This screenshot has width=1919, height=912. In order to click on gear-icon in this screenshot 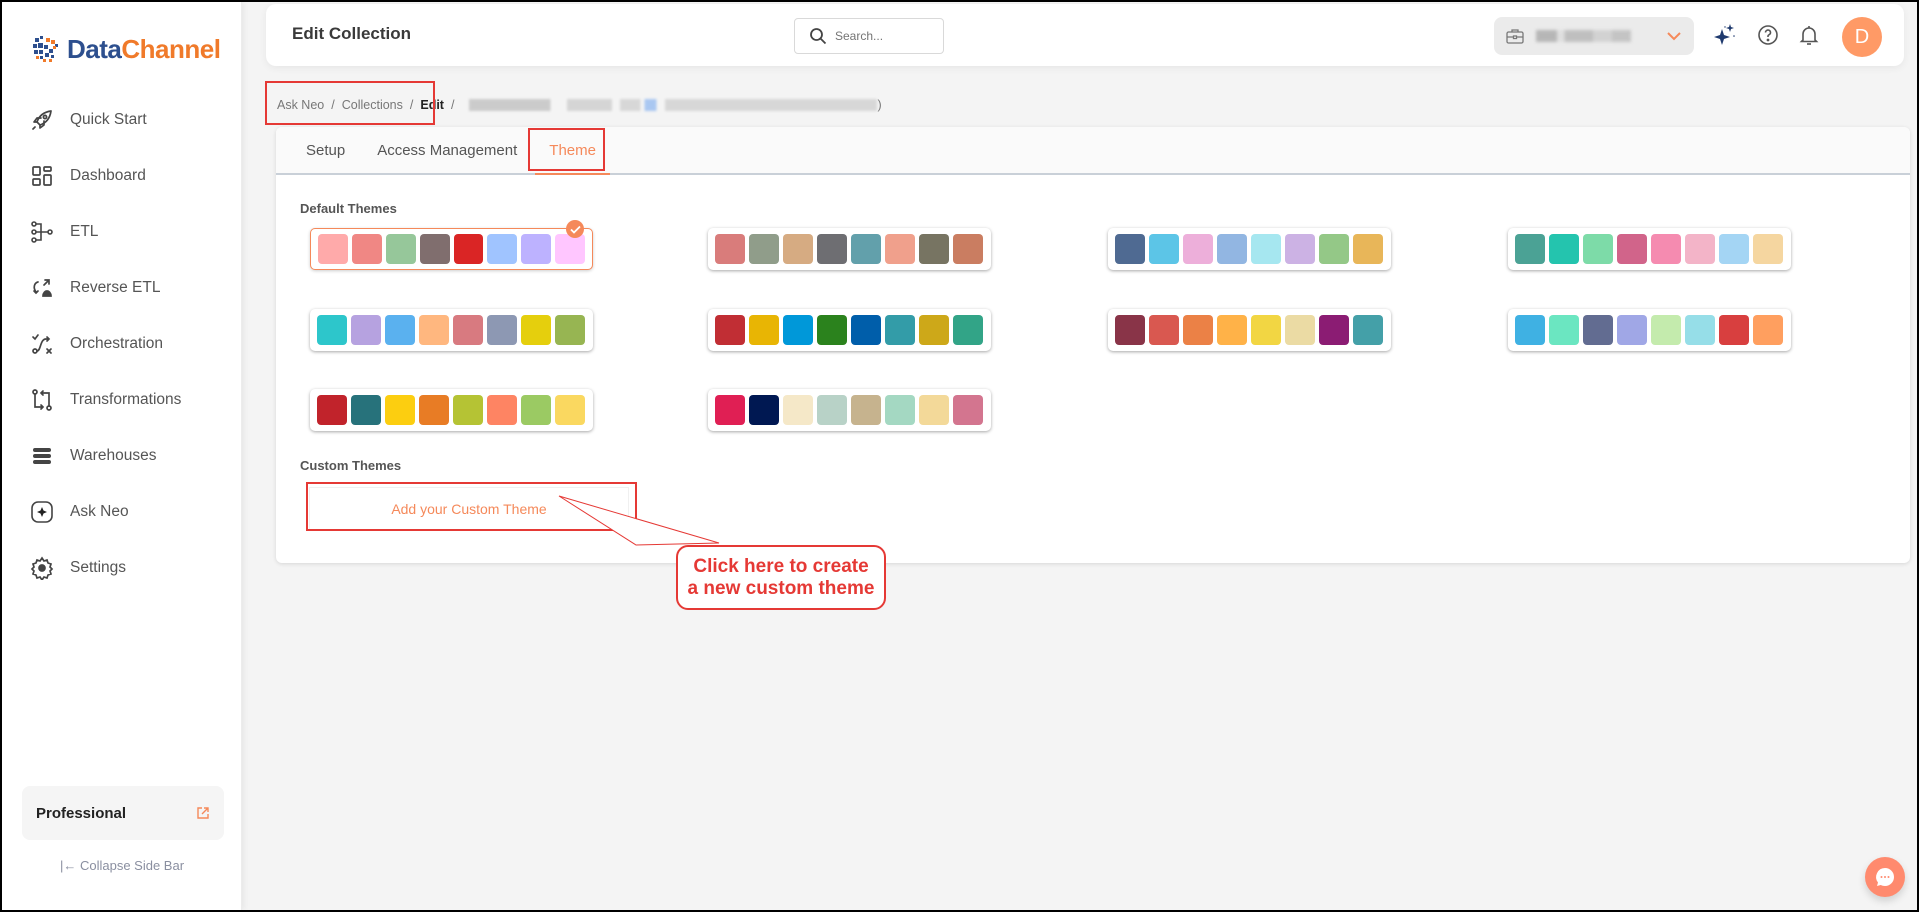, I will do `click(42, 568)`.